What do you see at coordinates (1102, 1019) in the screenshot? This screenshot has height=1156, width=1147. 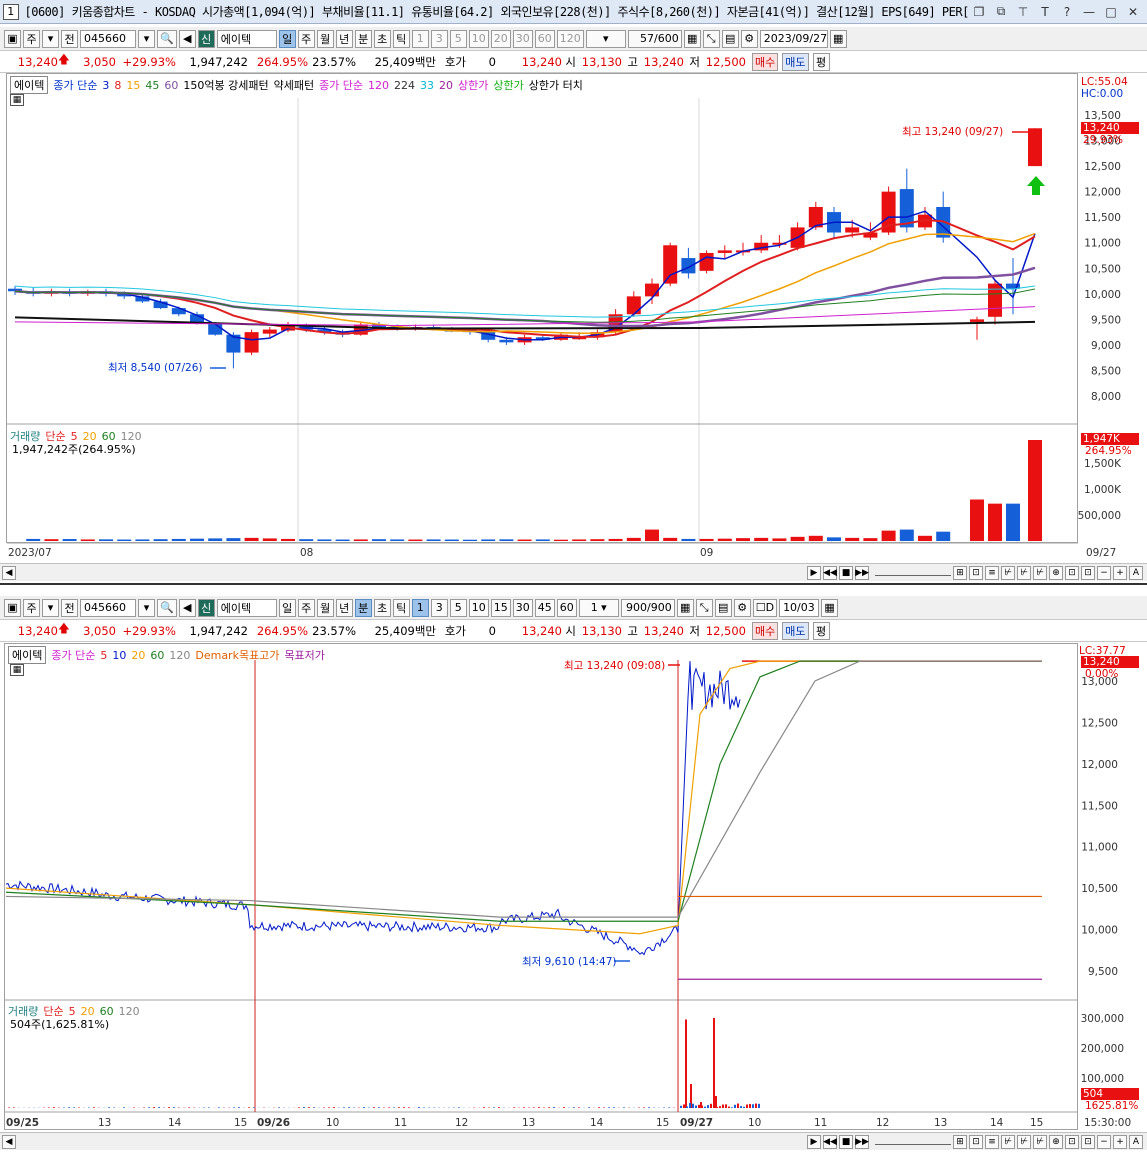 I see `vol-tick-label-2: 300,000` at bounding box center [1102, 1019].